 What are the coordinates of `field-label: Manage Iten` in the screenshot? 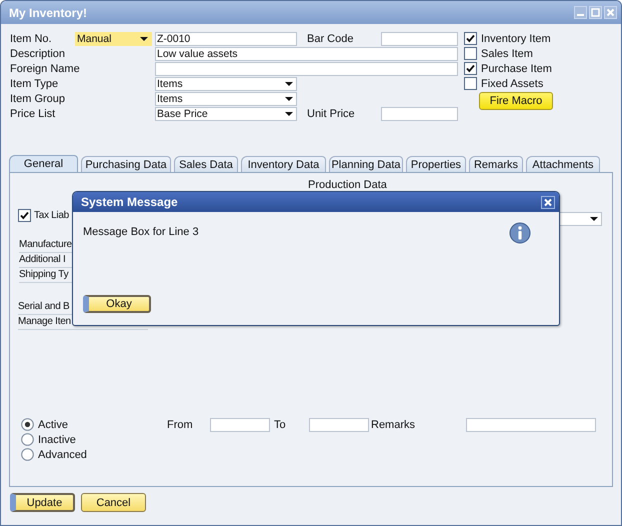 It's located at (44, 322).